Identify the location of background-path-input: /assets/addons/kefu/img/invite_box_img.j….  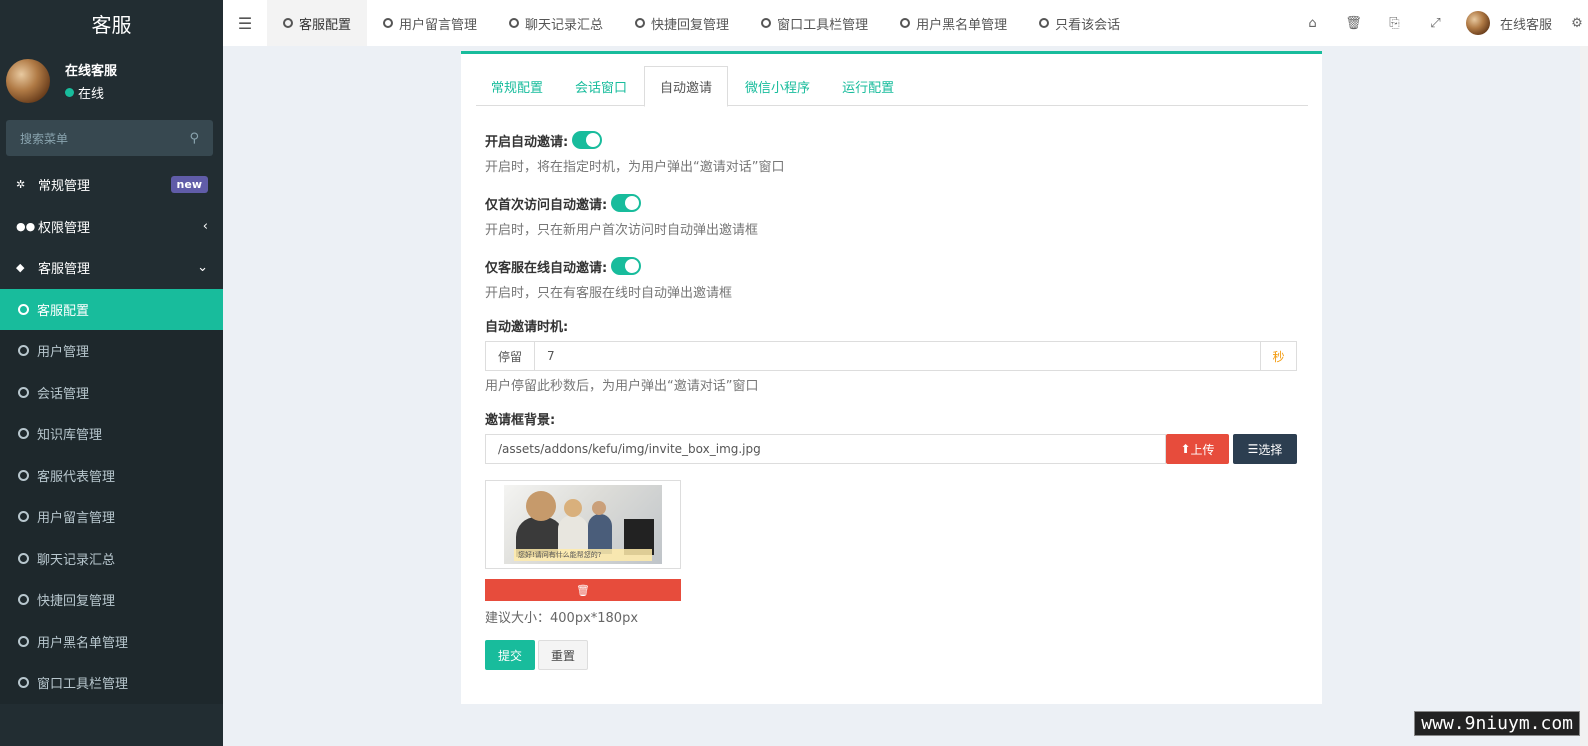
(825, 449).